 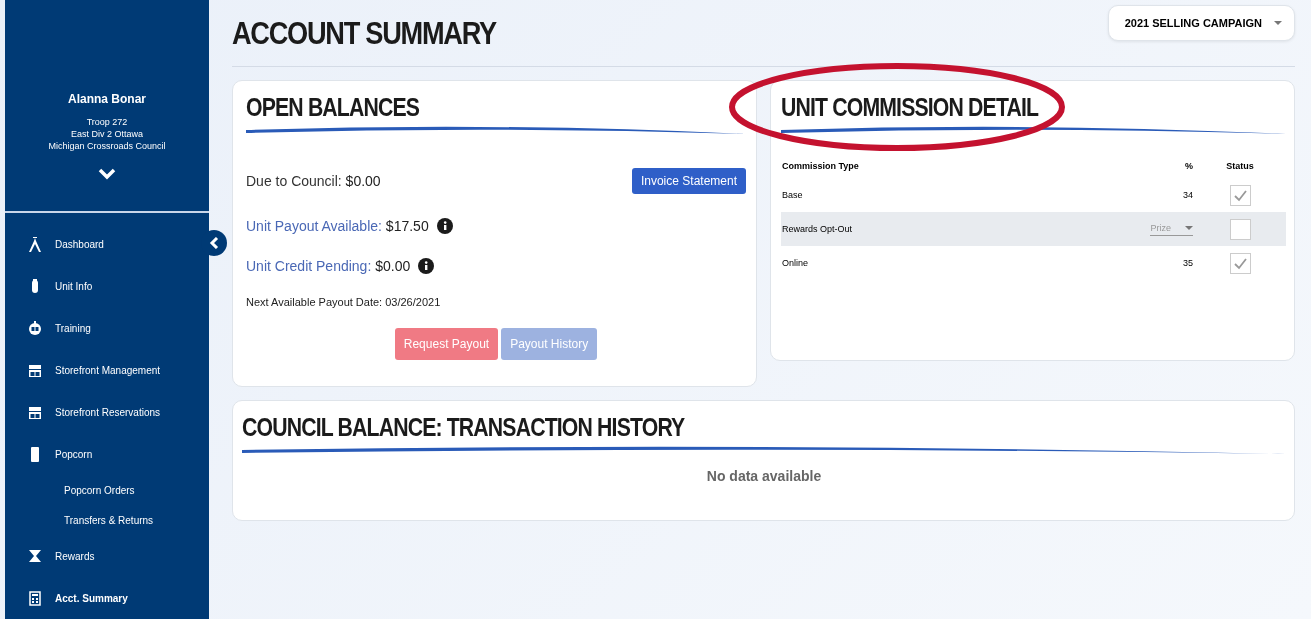 What do you see at coordinates (364, 33) in the screenshot?
I see `page-title: ACCOUNT SUMMARY` at bounding box center [364, 33].